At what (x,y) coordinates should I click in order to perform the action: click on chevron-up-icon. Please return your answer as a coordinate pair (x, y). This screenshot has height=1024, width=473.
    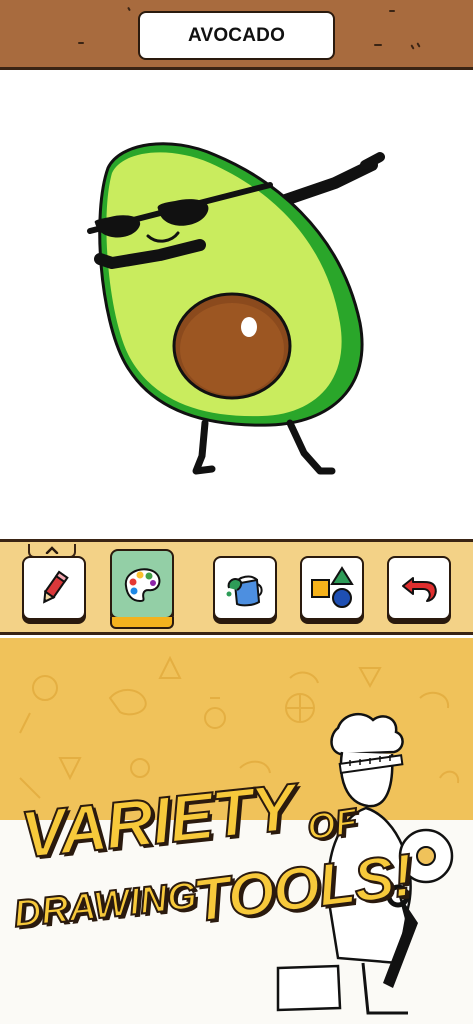
    Looking at the image, I should click on (52, 550).